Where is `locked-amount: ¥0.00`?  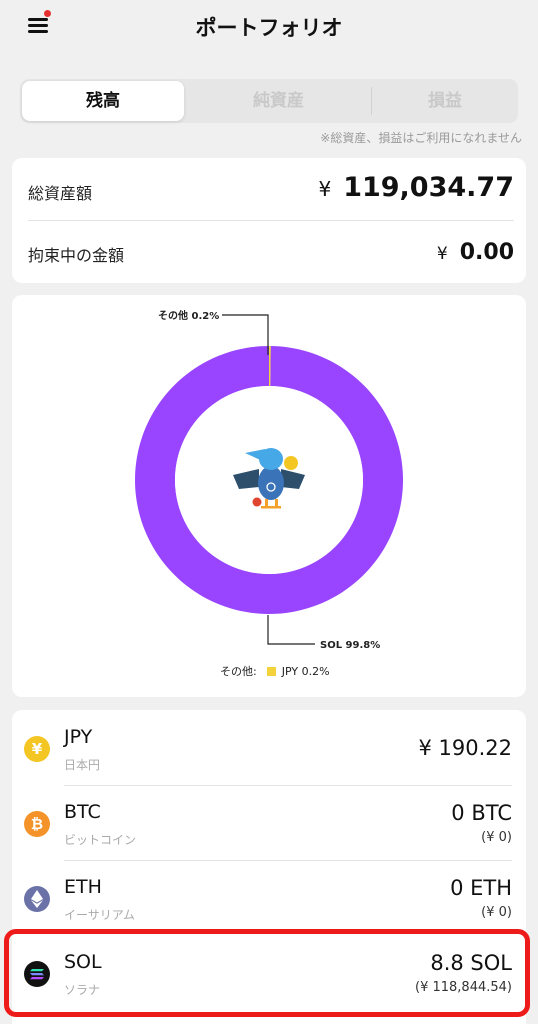 locked-amount: ¥0.00 is located at coordinates (475, 252).